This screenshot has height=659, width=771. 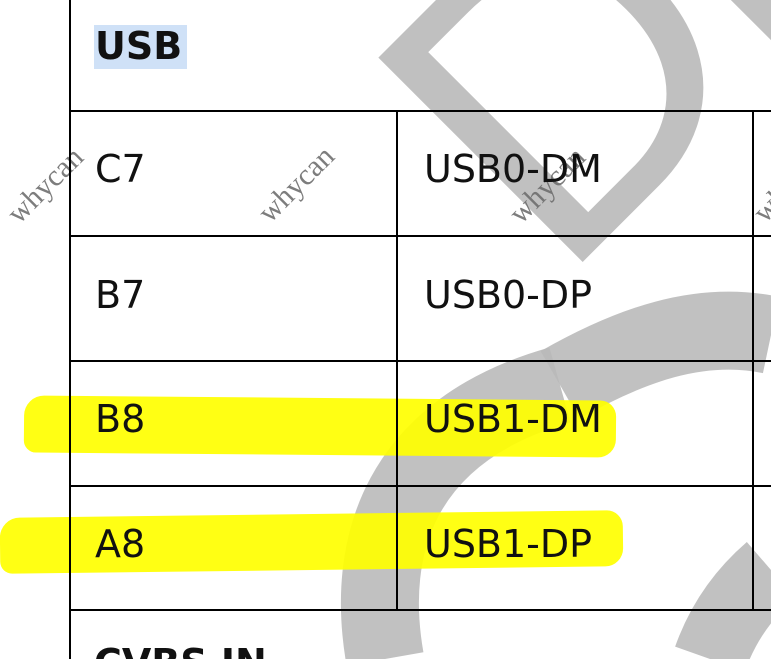 What do you see at coordinates (753, 359) in the screenshot?
I see `table-column-divider` at bounding box center [753, 359].